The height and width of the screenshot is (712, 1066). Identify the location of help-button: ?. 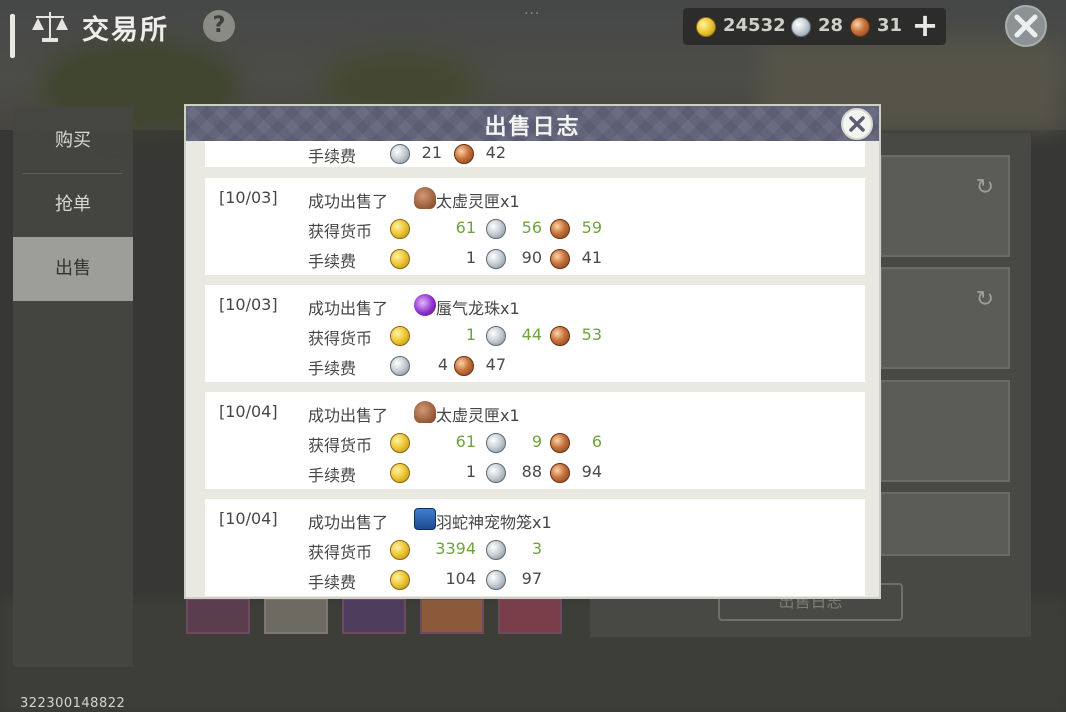
(219, 26).